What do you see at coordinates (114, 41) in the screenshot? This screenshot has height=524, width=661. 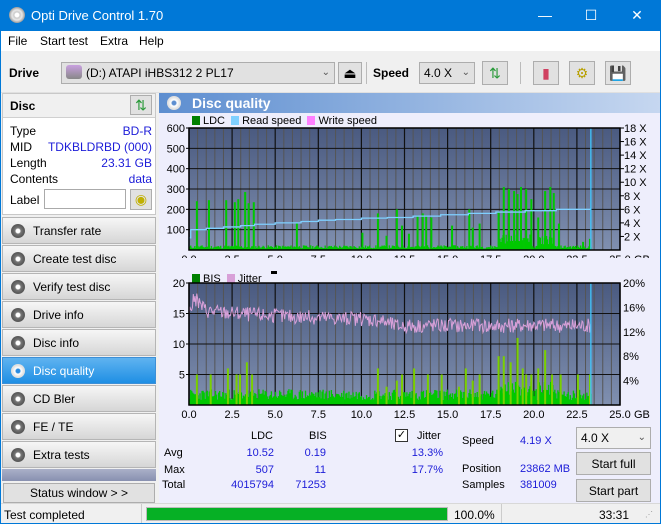 I see `menu-extra: Extra` at bounding box center [114, 41].